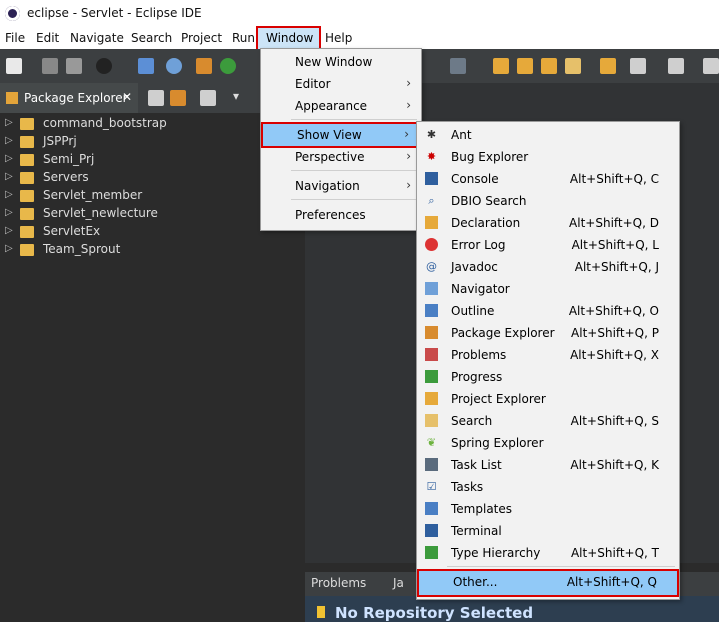 This screenshot has height=622, width=719. I want to click on menu-item-perspective: Perspective ›, so click(341, 157).